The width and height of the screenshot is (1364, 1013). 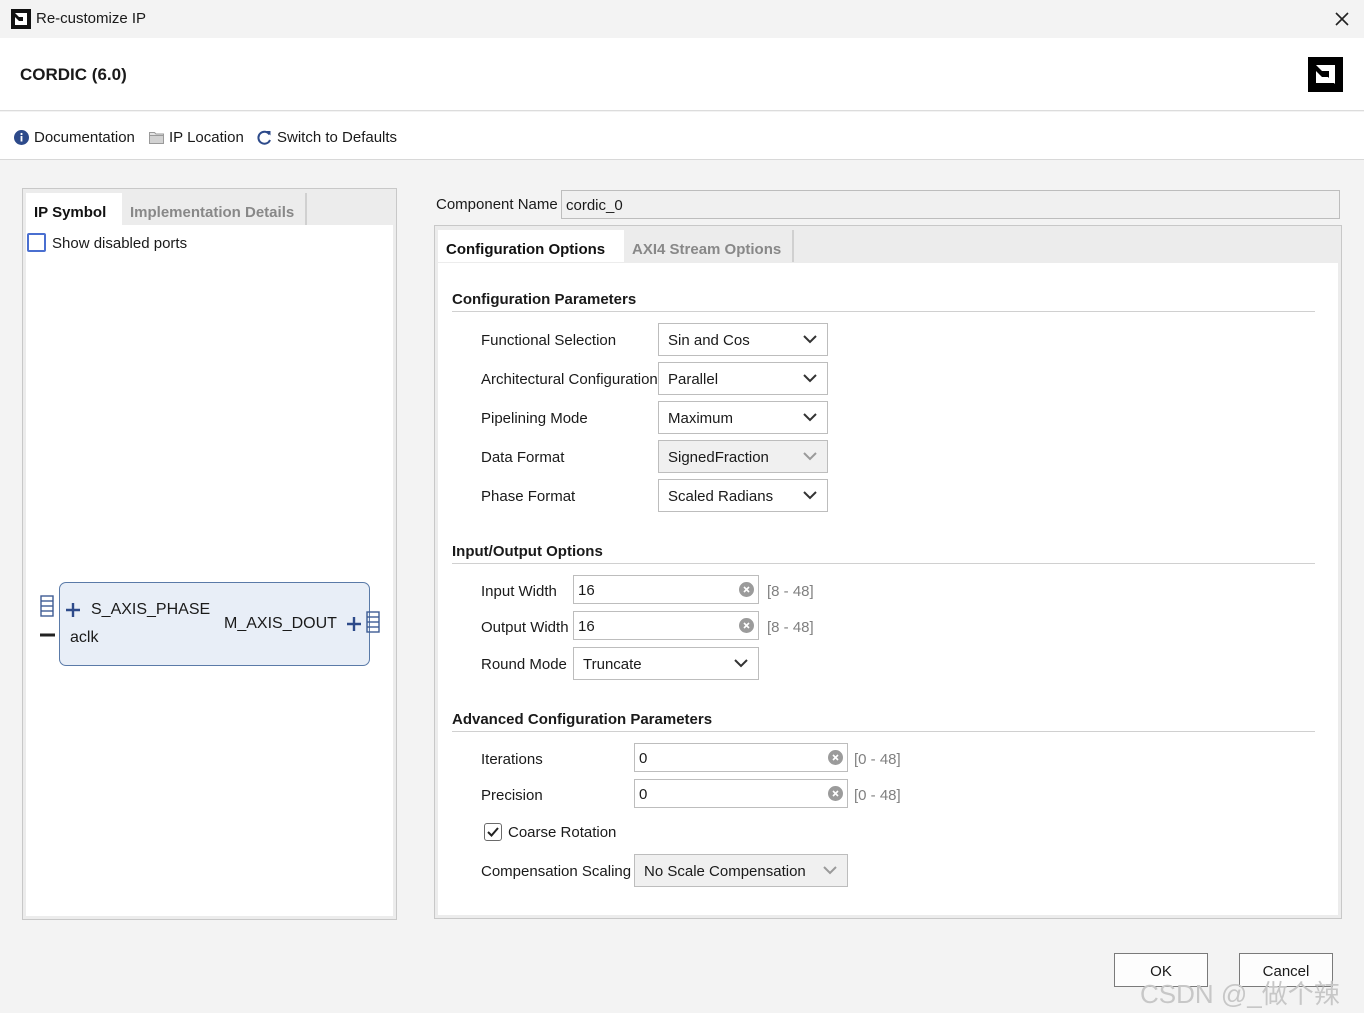 What do you see at coordinates (556, 871) in the screenshot?
I see `compensation-scaling-label: Compensation Scaling` at bounding box center [556, 871].